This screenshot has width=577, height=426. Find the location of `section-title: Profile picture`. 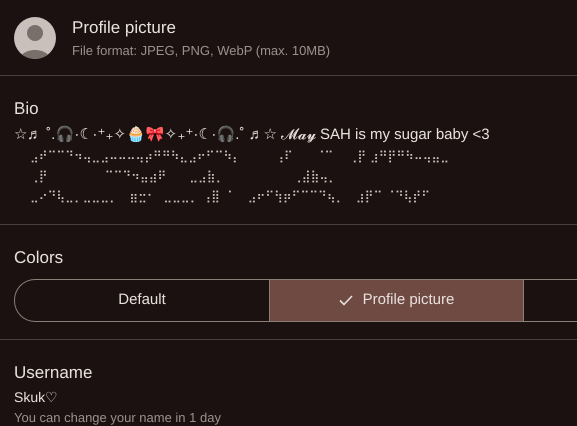

section-title: Profile picture is located at coordinates (124, 28).